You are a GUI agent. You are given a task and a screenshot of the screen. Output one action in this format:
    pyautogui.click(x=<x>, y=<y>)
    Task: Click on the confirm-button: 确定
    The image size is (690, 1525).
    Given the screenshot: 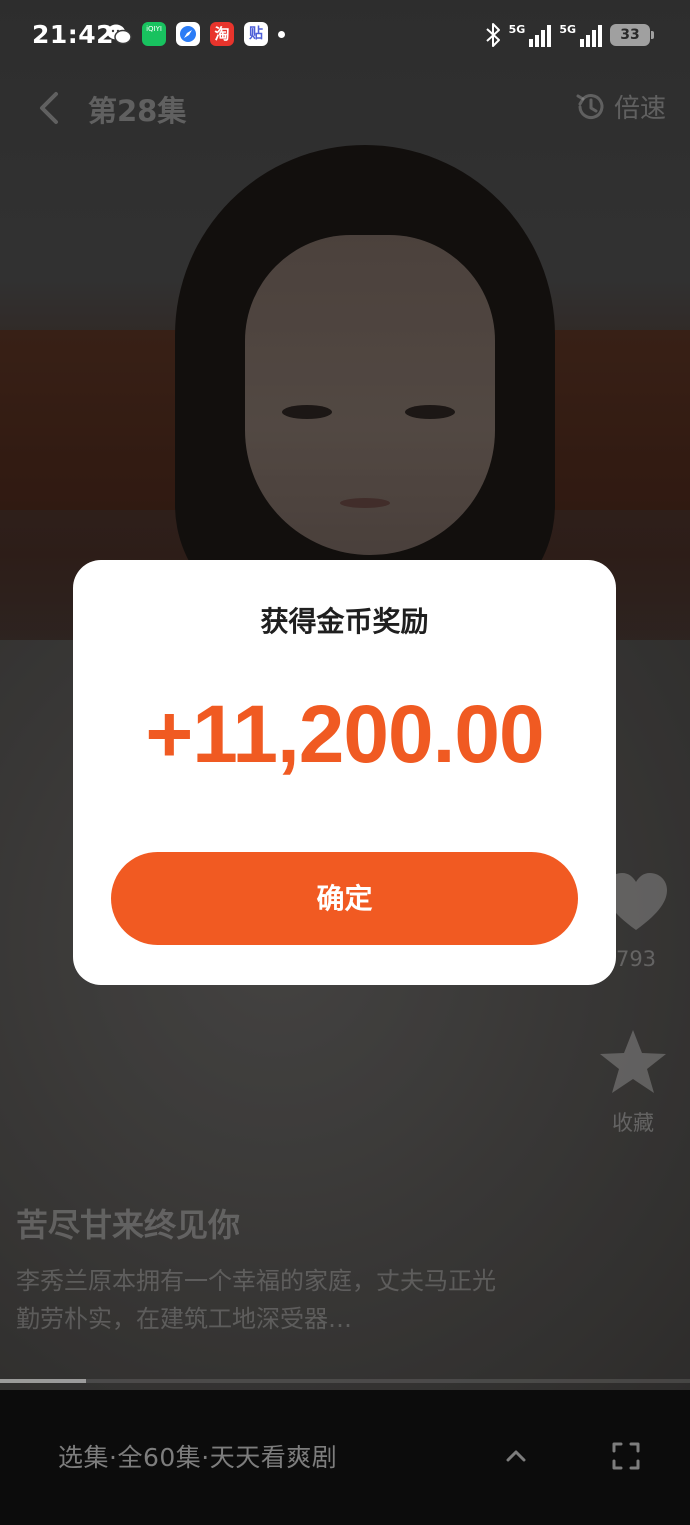 What is the action you would take?
    pyautogui.click(x=344, y=898)
    